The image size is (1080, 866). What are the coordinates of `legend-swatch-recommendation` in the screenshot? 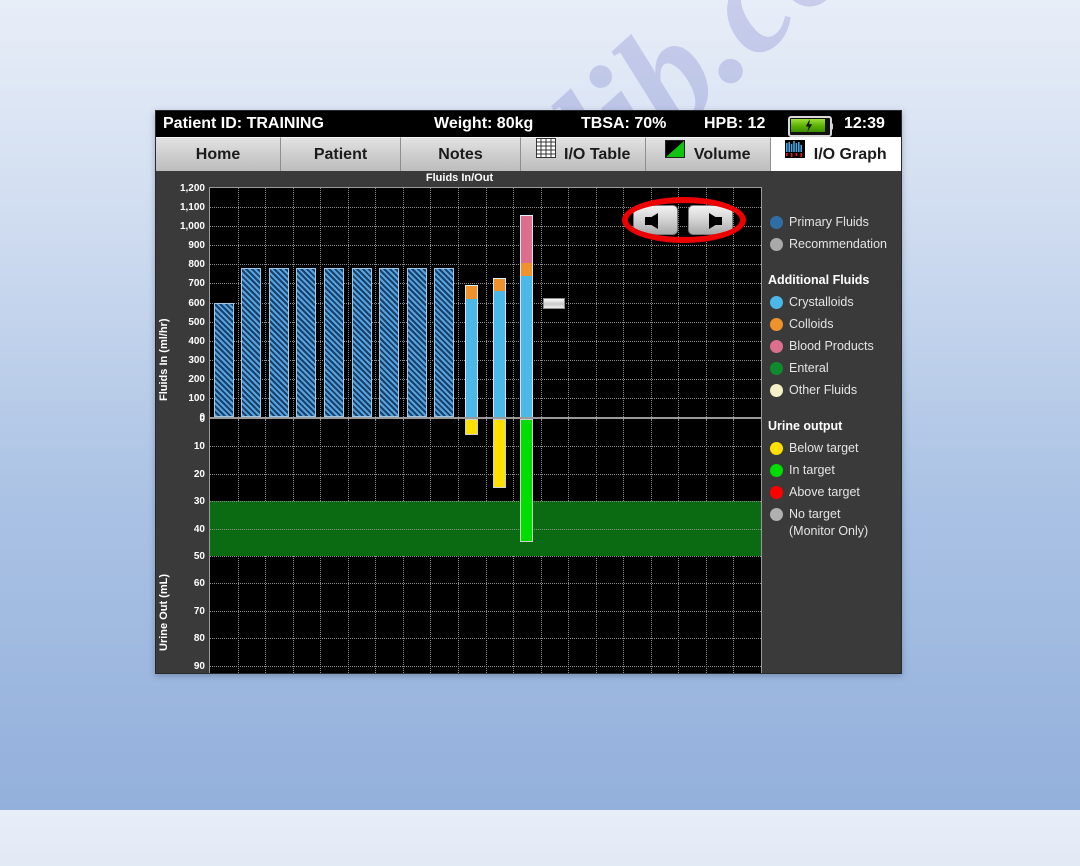 It's located at (776, 244).